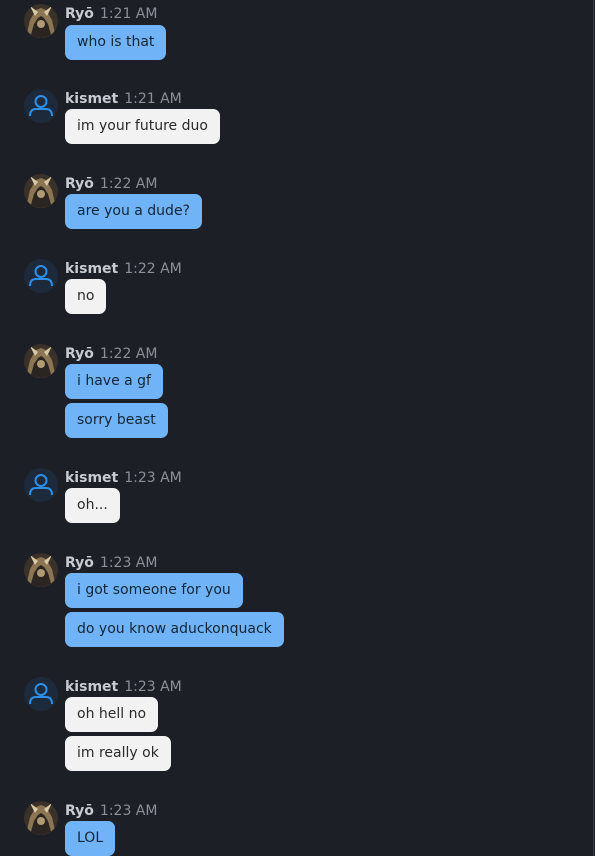 The width and height of the screenshot is (595, 856). What do you see at coordinates (154, 590) in the screenshot?
I see `message-bubble: i got someone for you` at bounding box center [154, 590].